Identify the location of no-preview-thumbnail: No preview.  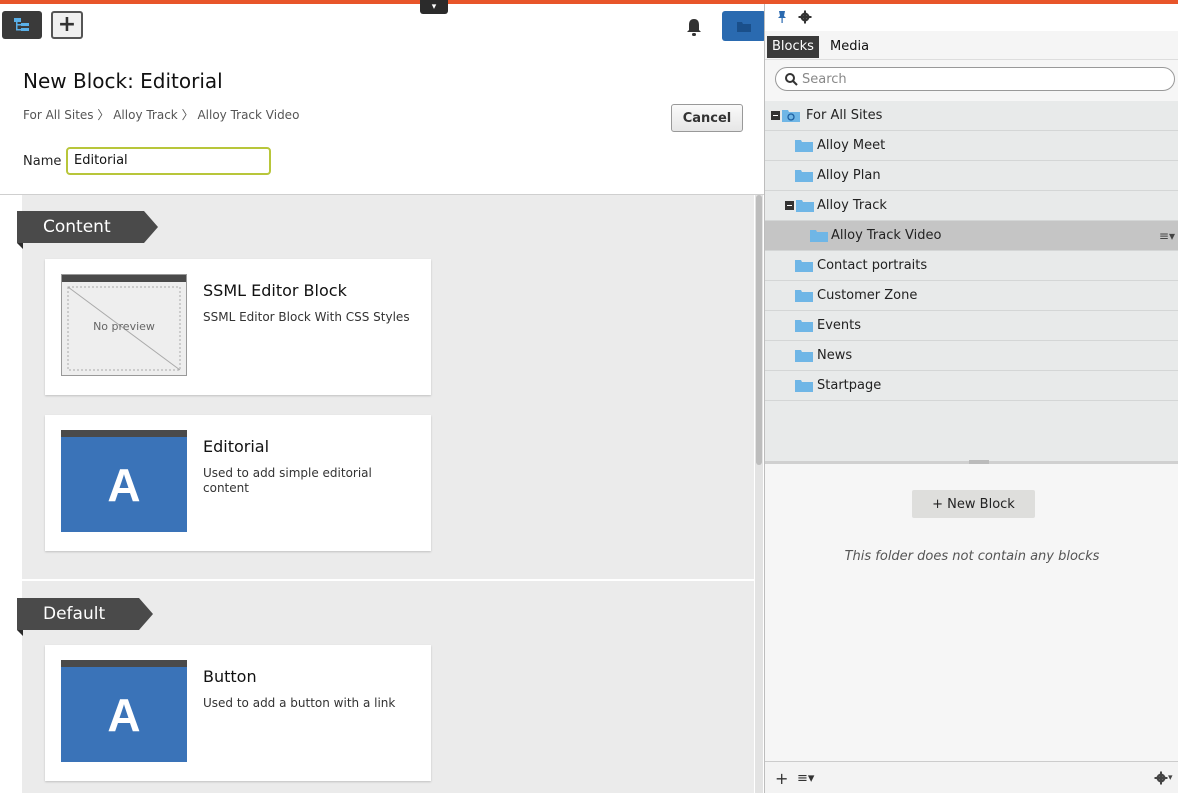
(124, 325).